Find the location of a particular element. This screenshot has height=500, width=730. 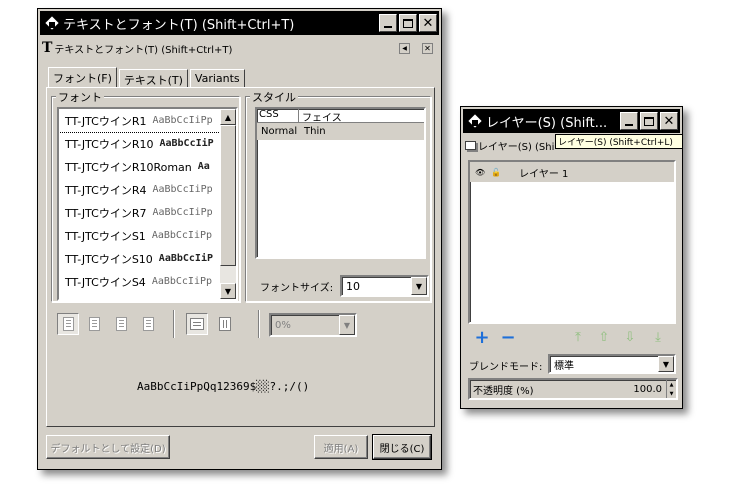

tab-font: フォント(F) is located at coordinates (82, 77).